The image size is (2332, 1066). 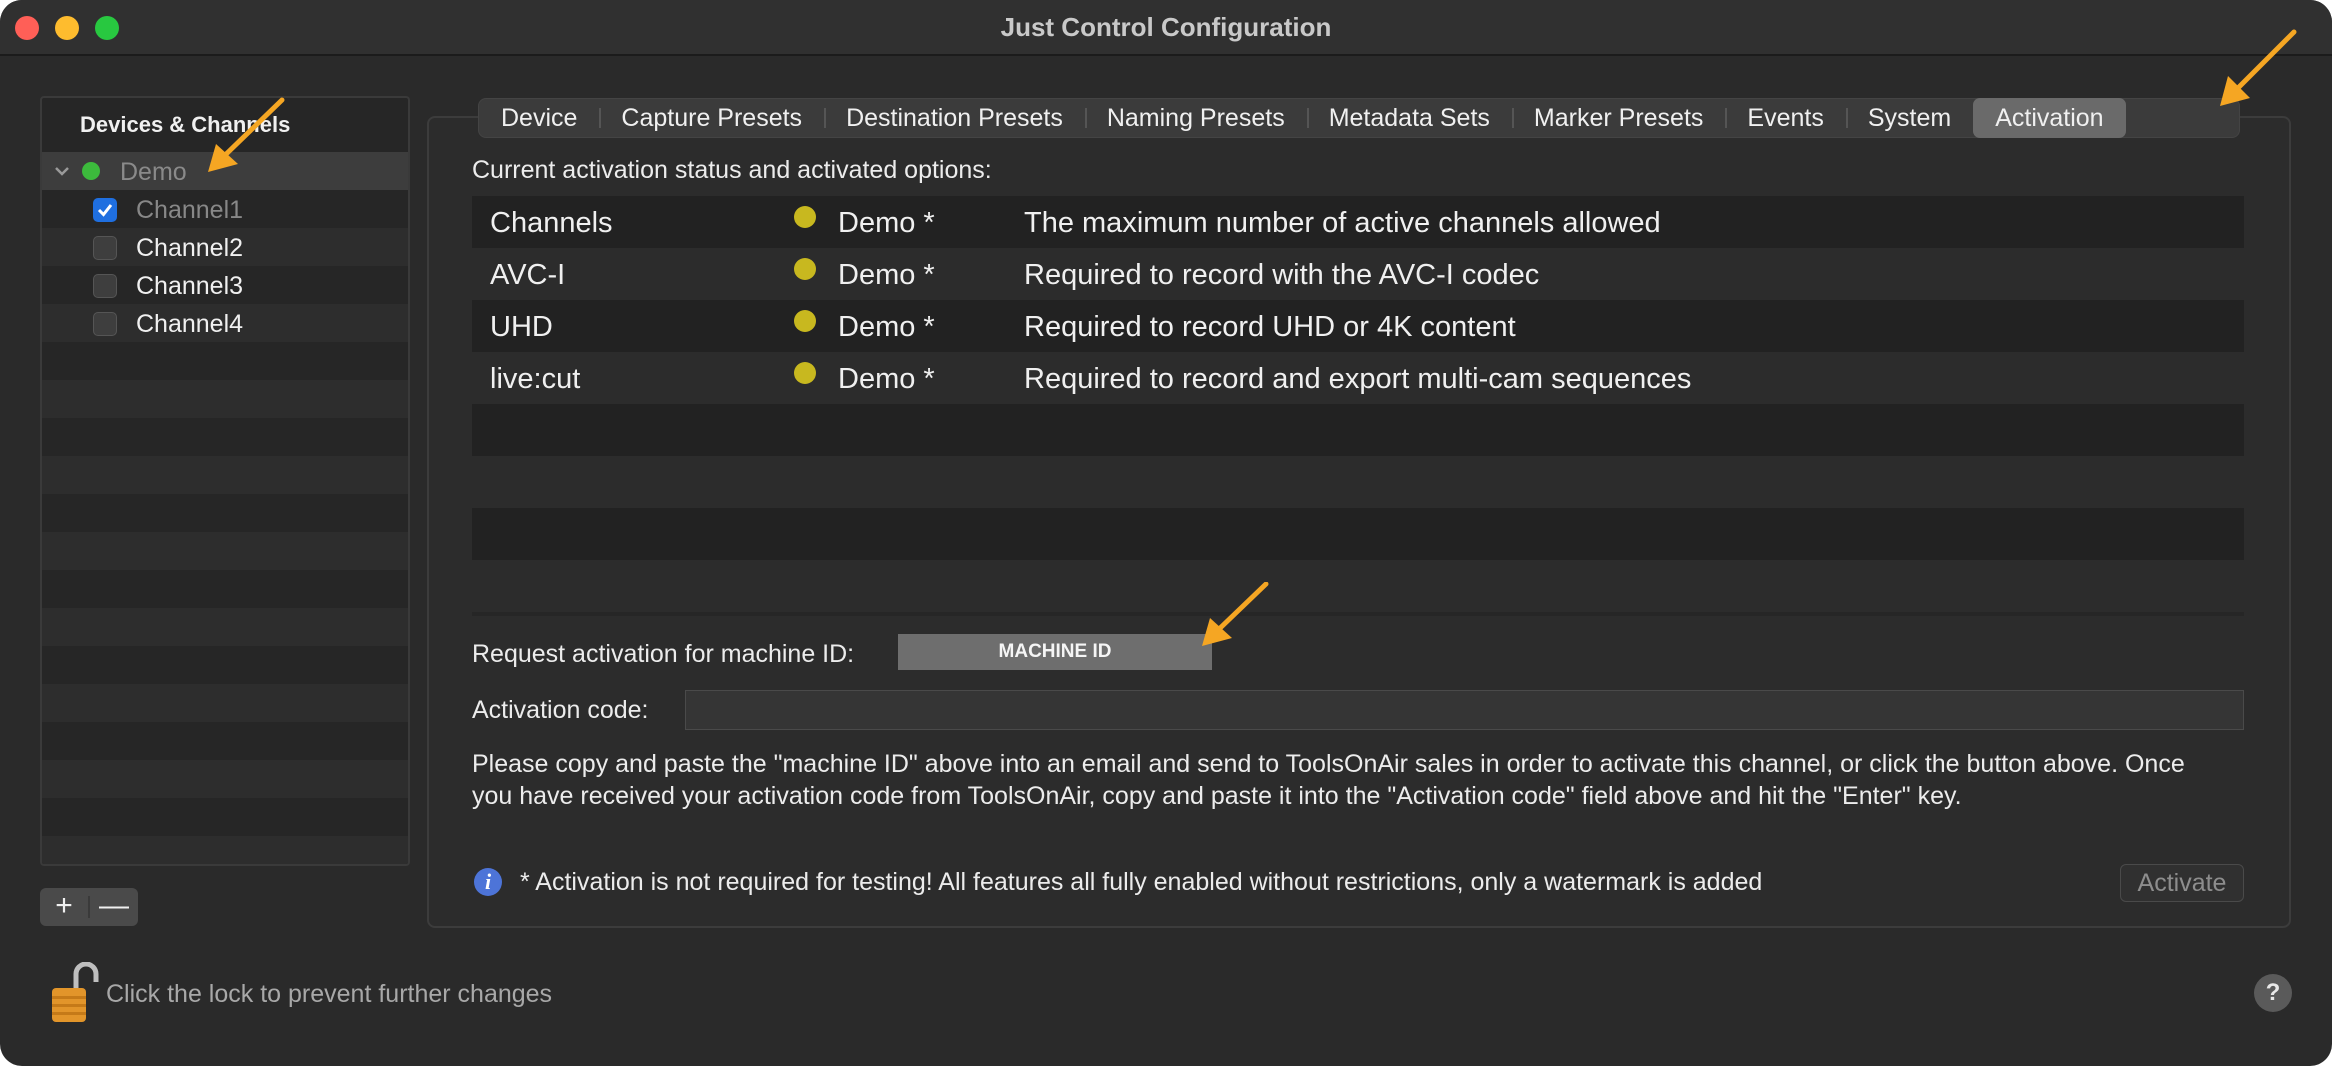 What do you see at coordinates (89, 907) in the screenshot?
I see `add-remove-control: + —` at bounding box center [89, 907].